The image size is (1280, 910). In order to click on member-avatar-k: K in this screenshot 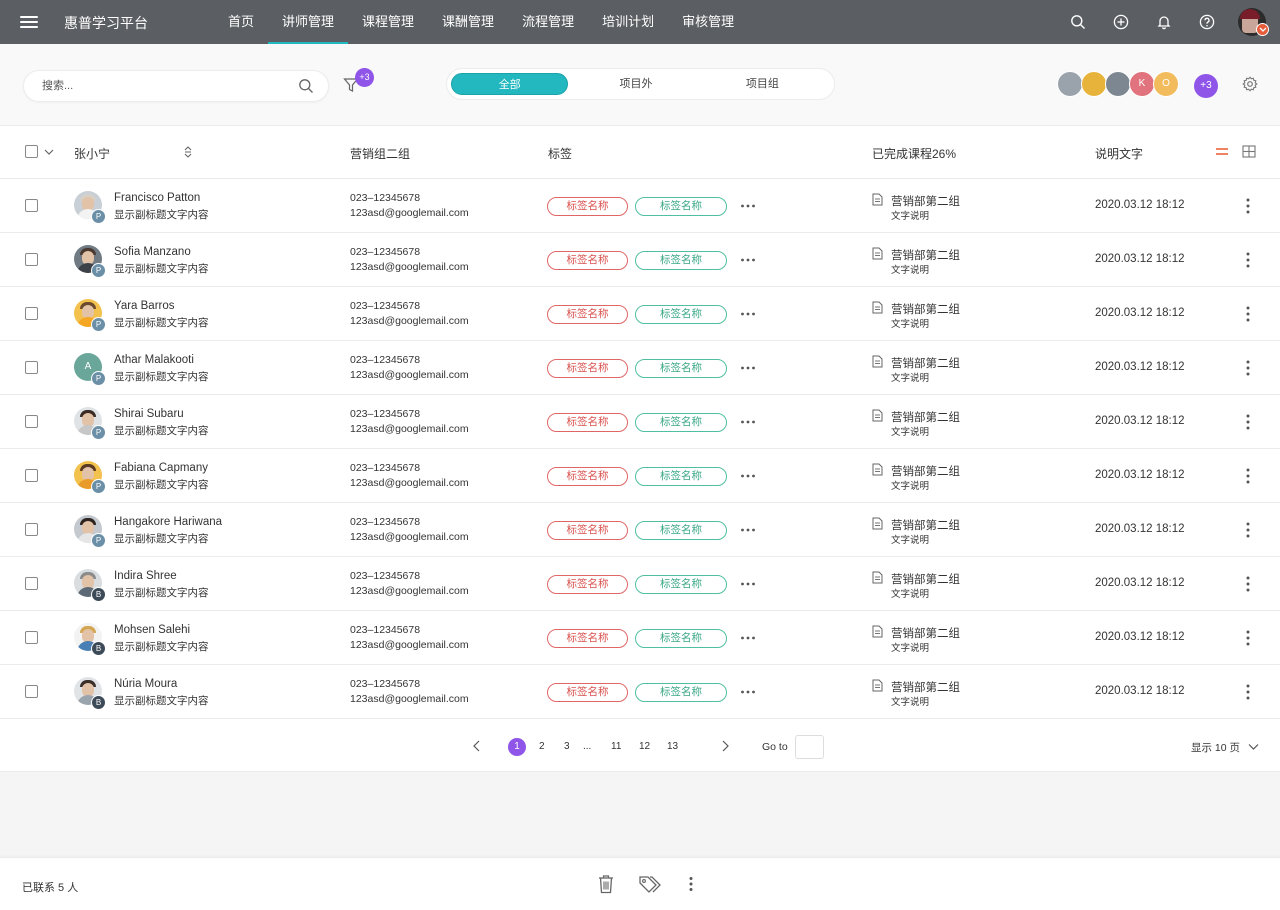, I will do `click(1142, 84)`.